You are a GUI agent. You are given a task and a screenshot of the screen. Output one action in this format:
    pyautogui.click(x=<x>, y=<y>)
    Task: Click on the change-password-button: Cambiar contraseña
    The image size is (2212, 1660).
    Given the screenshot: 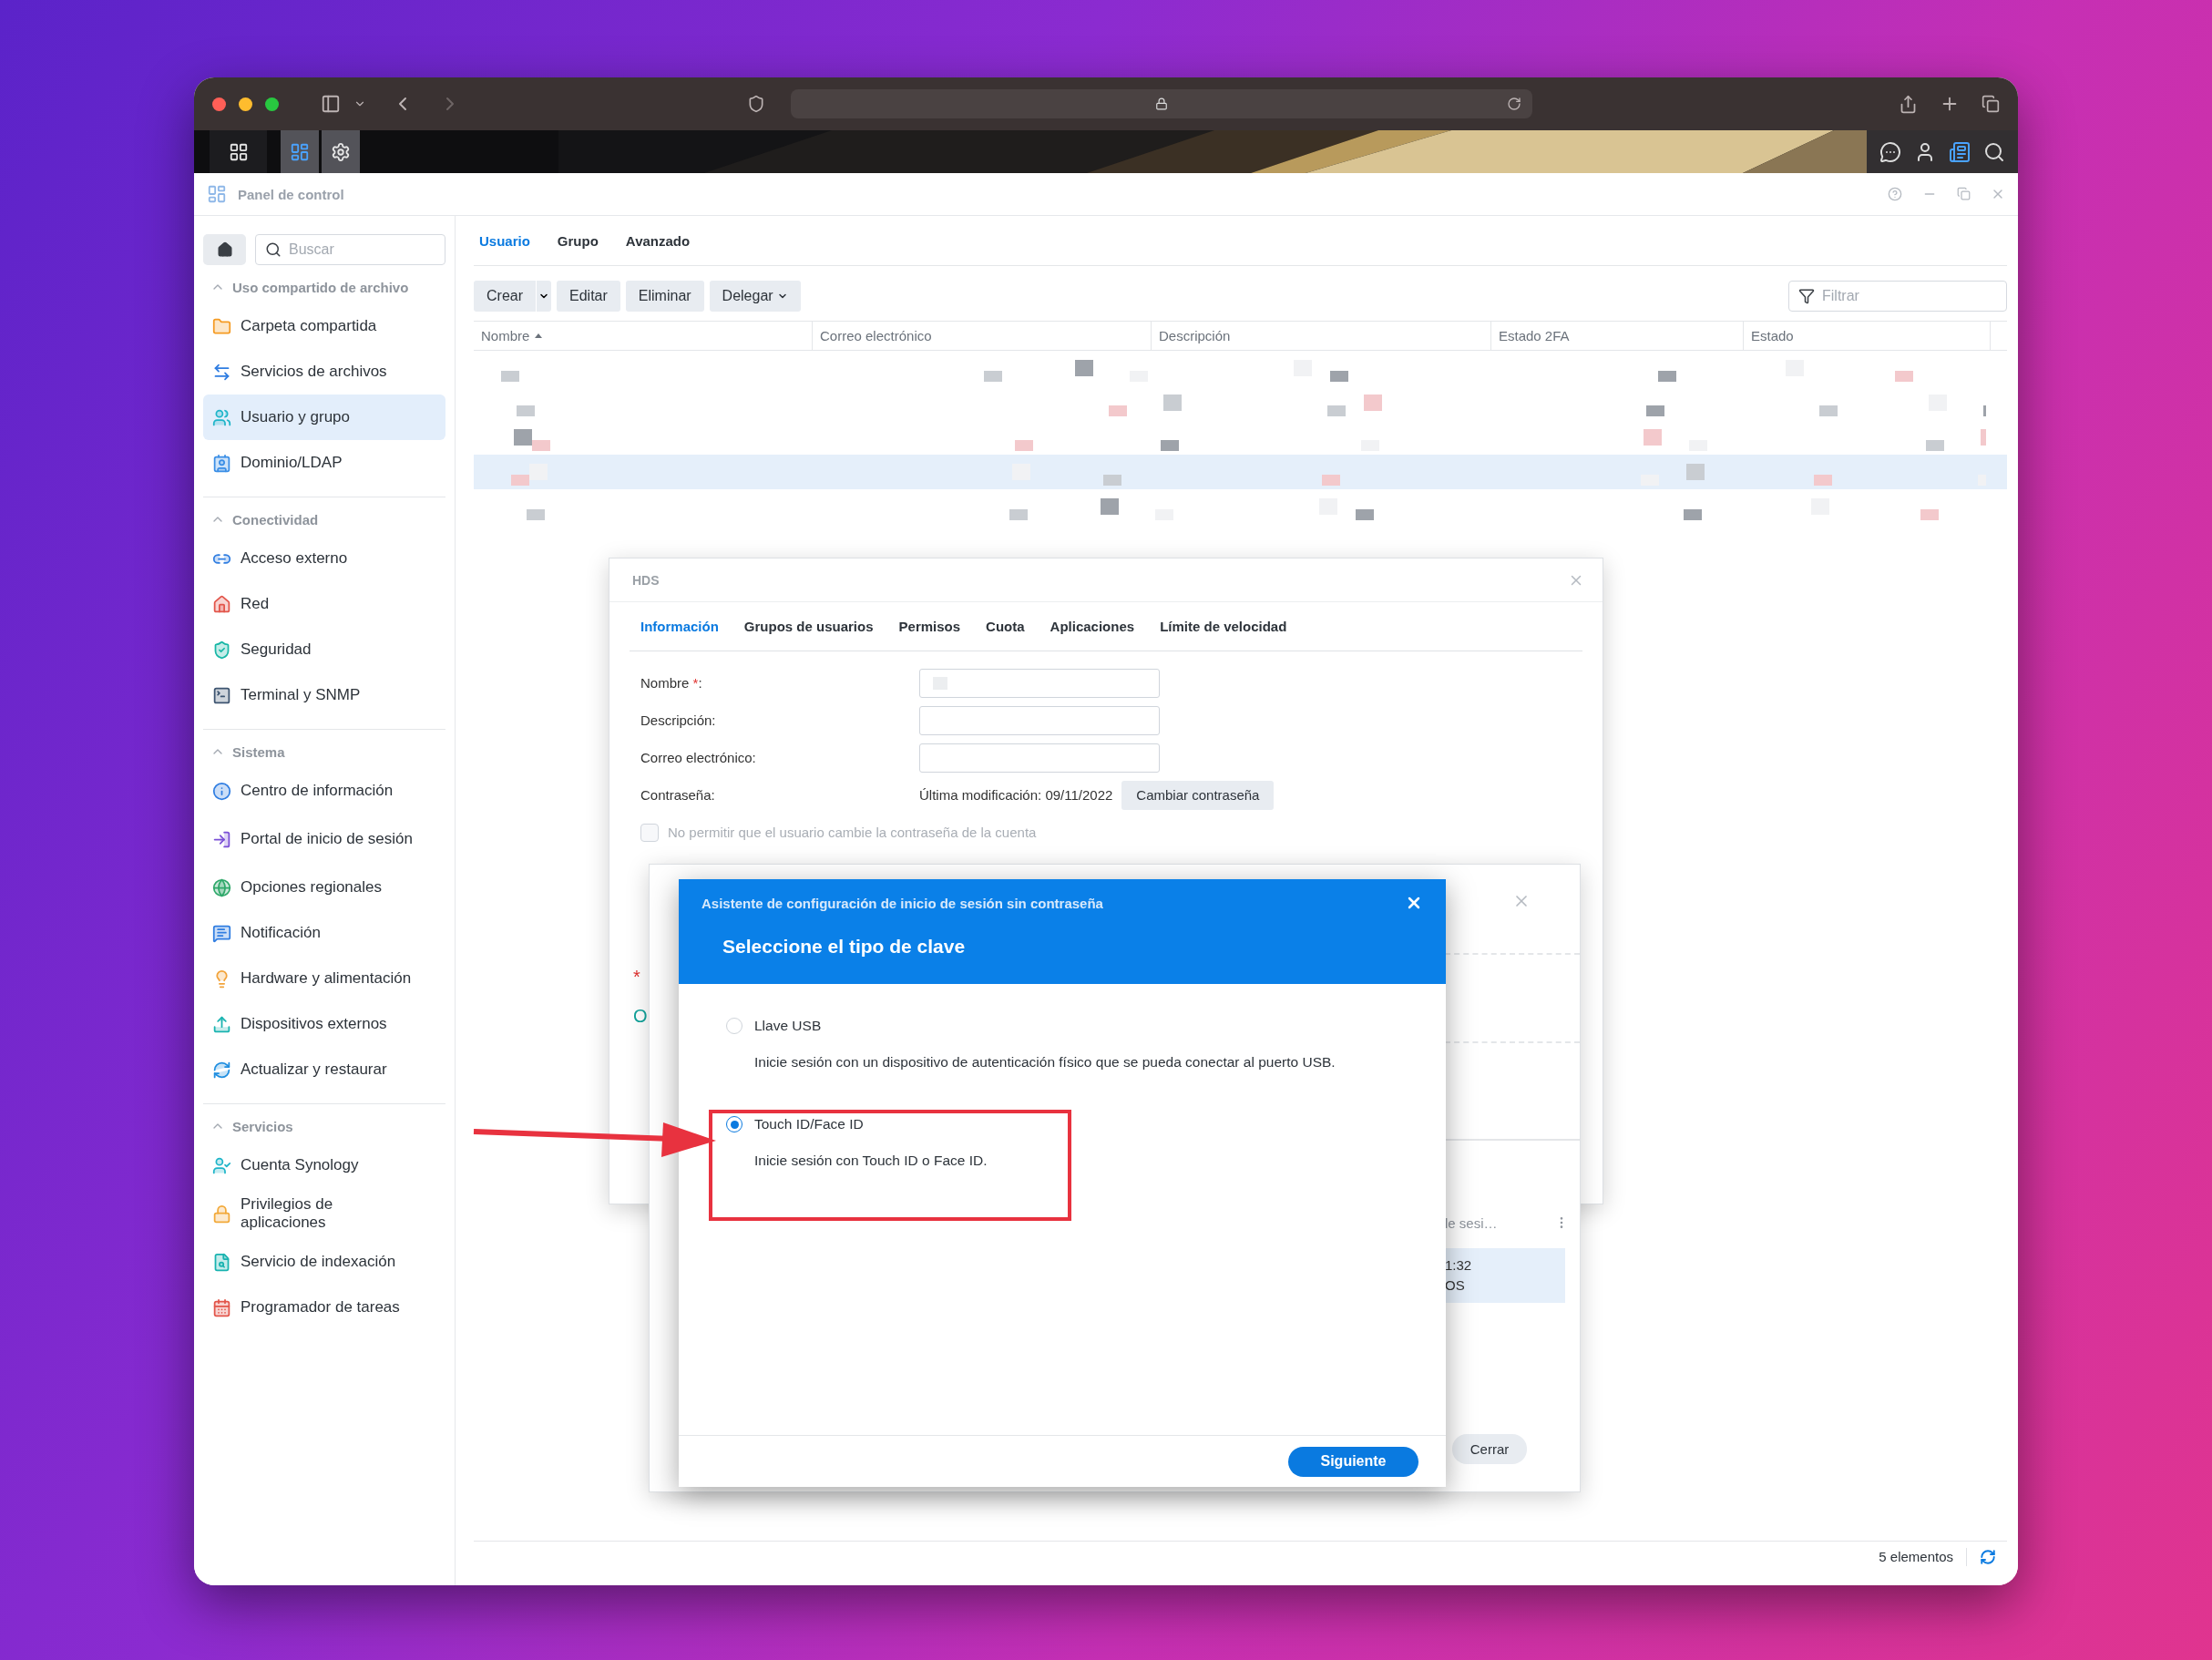 What is the action you would take?
    pyautogui.click(x=1198, y=795)
    